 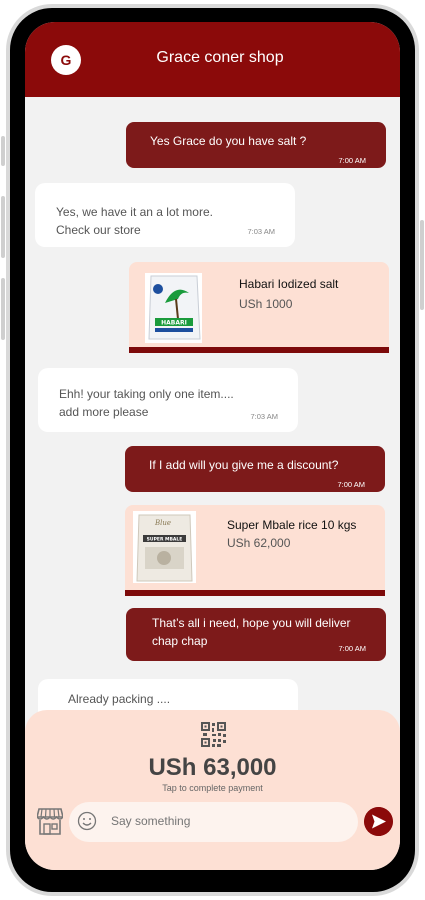 I want to click on product-name: Habari Iodized salt, so click(x=289, y=284).